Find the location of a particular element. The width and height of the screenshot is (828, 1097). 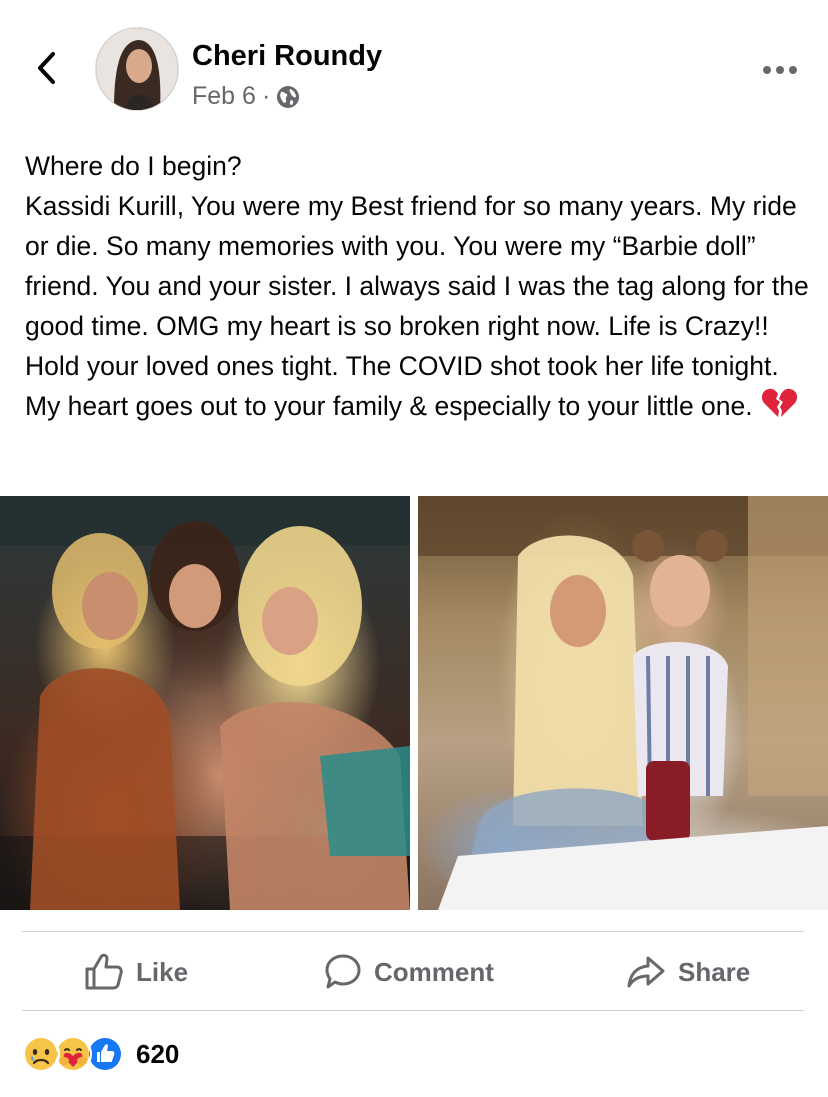

globe-icon is located at coordinates (288, 96).